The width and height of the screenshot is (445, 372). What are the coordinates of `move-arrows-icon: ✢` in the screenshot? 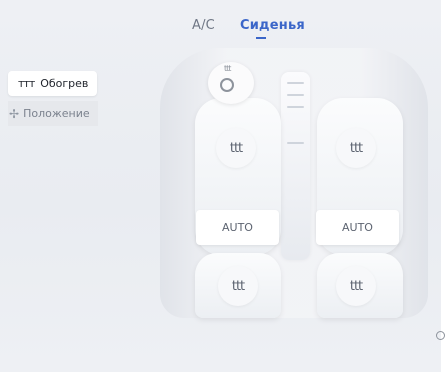 It's located at (14, 113).